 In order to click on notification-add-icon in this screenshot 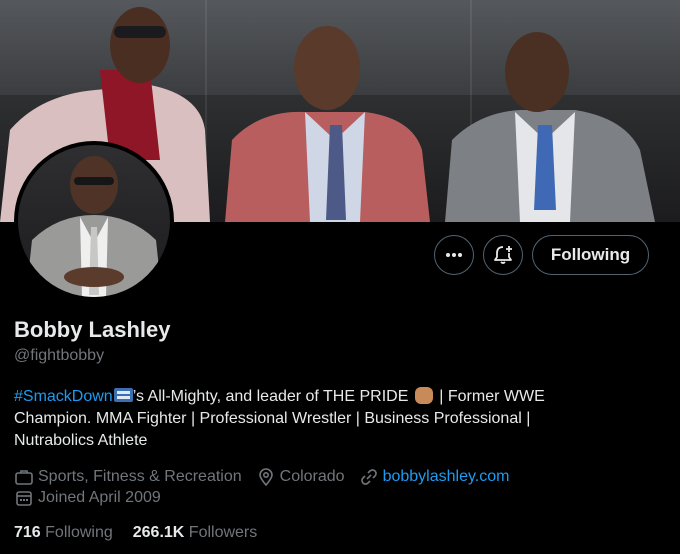, I will do `click(503, 255)`.